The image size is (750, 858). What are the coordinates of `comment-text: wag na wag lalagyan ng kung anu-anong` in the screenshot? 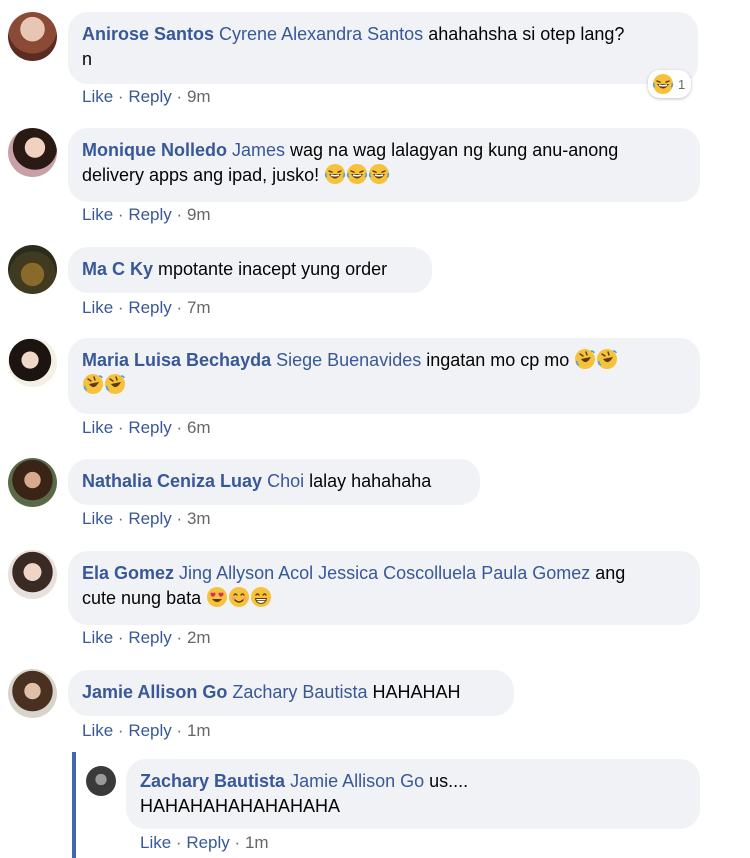 It's located at (454, 150).